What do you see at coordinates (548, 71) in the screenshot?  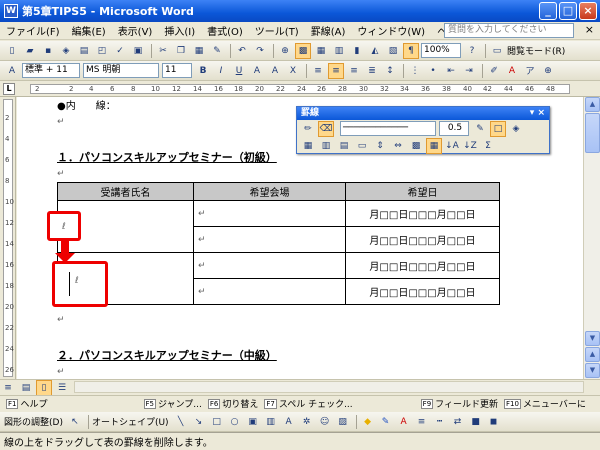 I see `enclose-icon: ⊕` at bounding box center [548, 71].